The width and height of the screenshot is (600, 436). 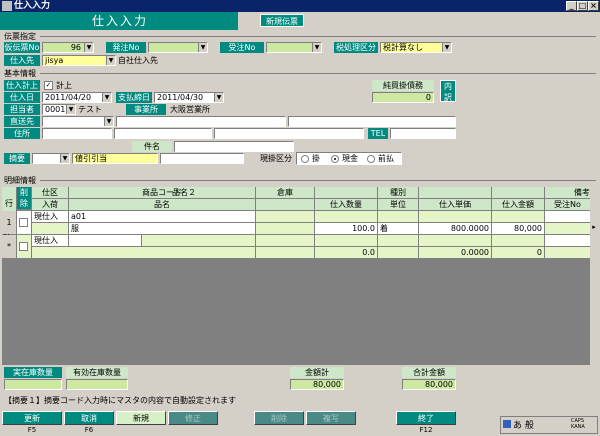 I want to click on ship-label: 直送先, so click(x=22, y=121).